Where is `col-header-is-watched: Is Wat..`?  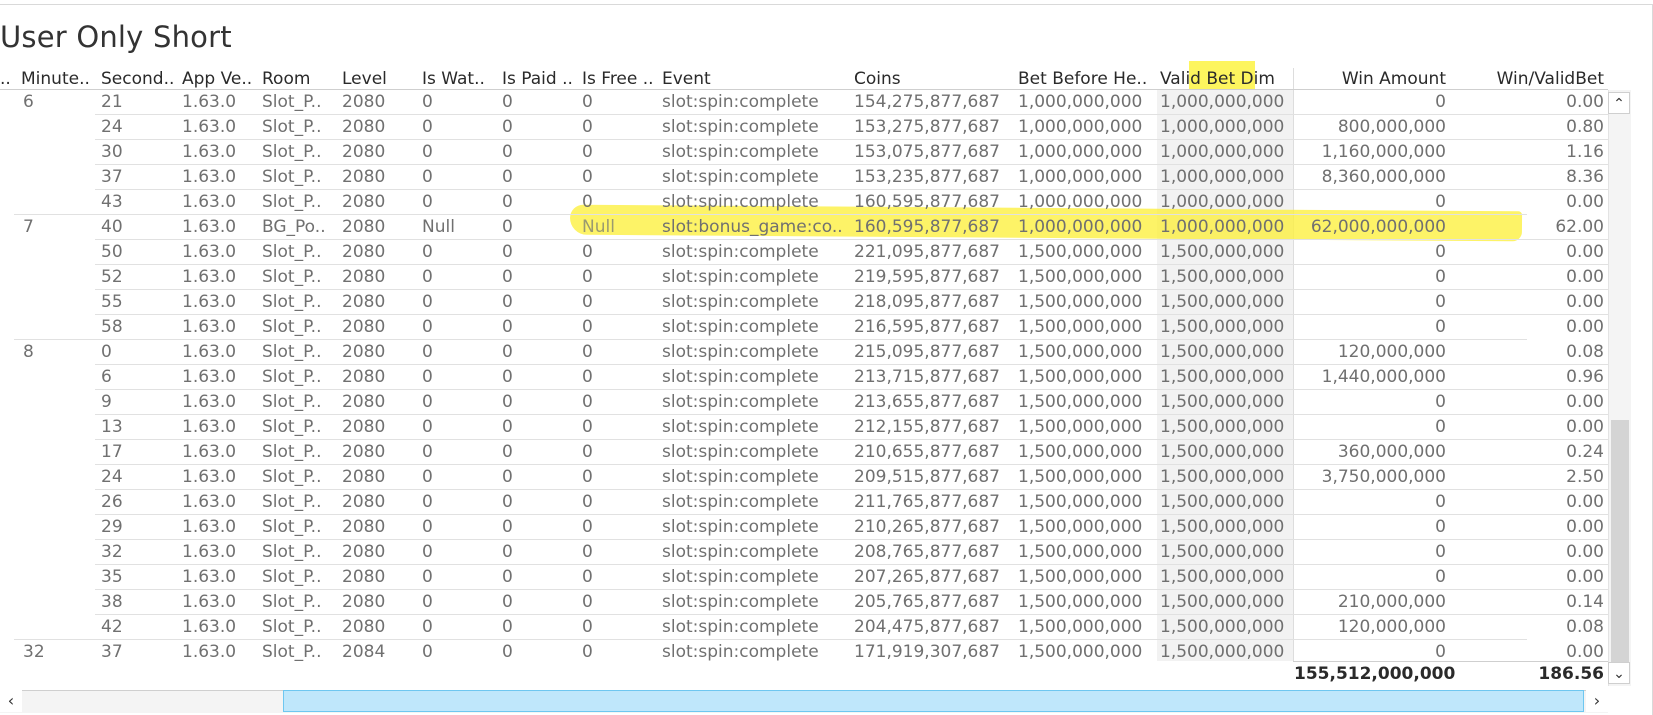
col-header-is-watched: Is Wat.. is located at coordinates (453, 79).